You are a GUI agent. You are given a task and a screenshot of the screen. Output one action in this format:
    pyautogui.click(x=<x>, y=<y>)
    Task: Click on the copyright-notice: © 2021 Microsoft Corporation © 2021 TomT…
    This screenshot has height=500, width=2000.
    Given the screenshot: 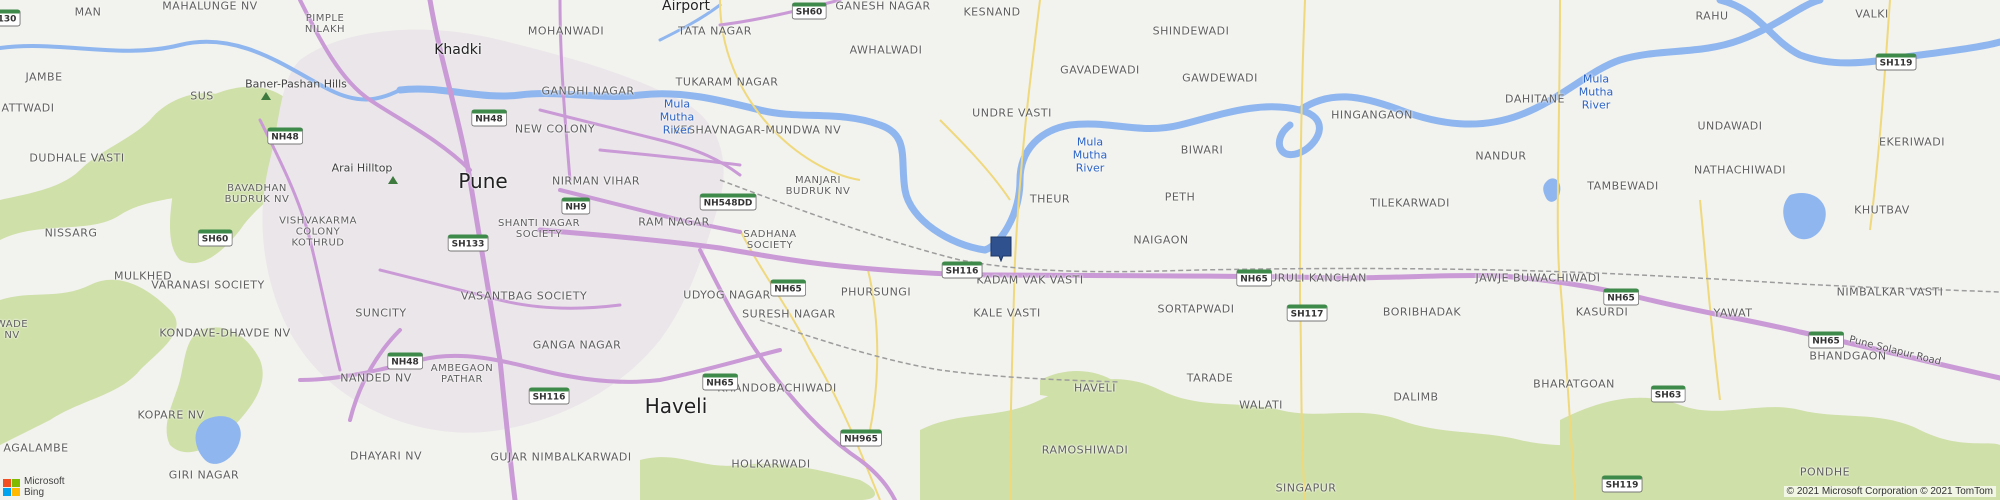 What is the action you would take?
    pyautogui.click(x=1889, y=491)
    